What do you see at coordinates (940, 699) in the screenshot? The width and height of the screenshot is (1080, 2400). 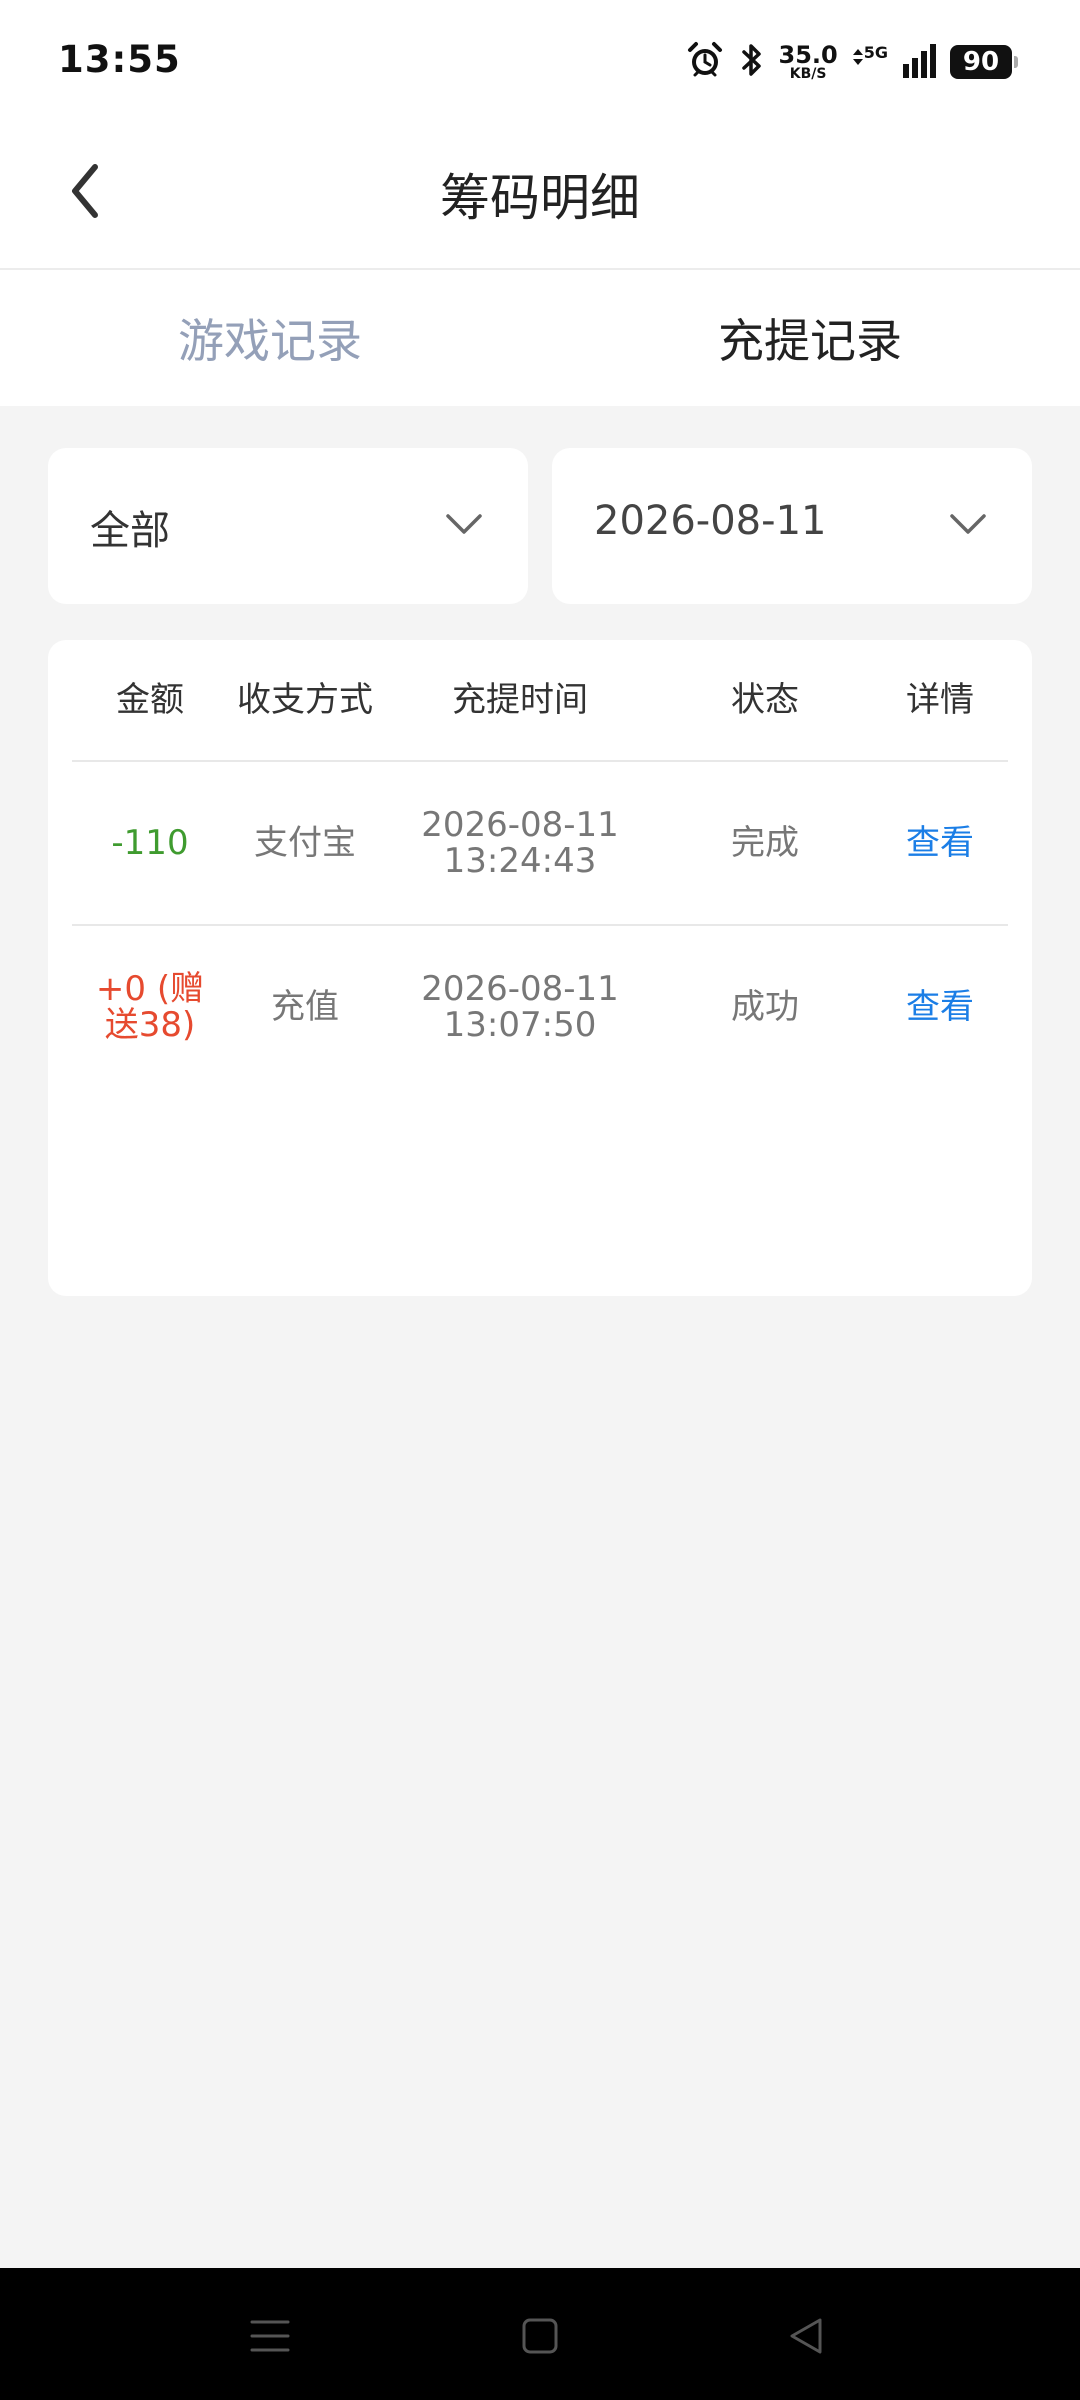 I see `header-detail: 详情` at bounding box center [940, 699].